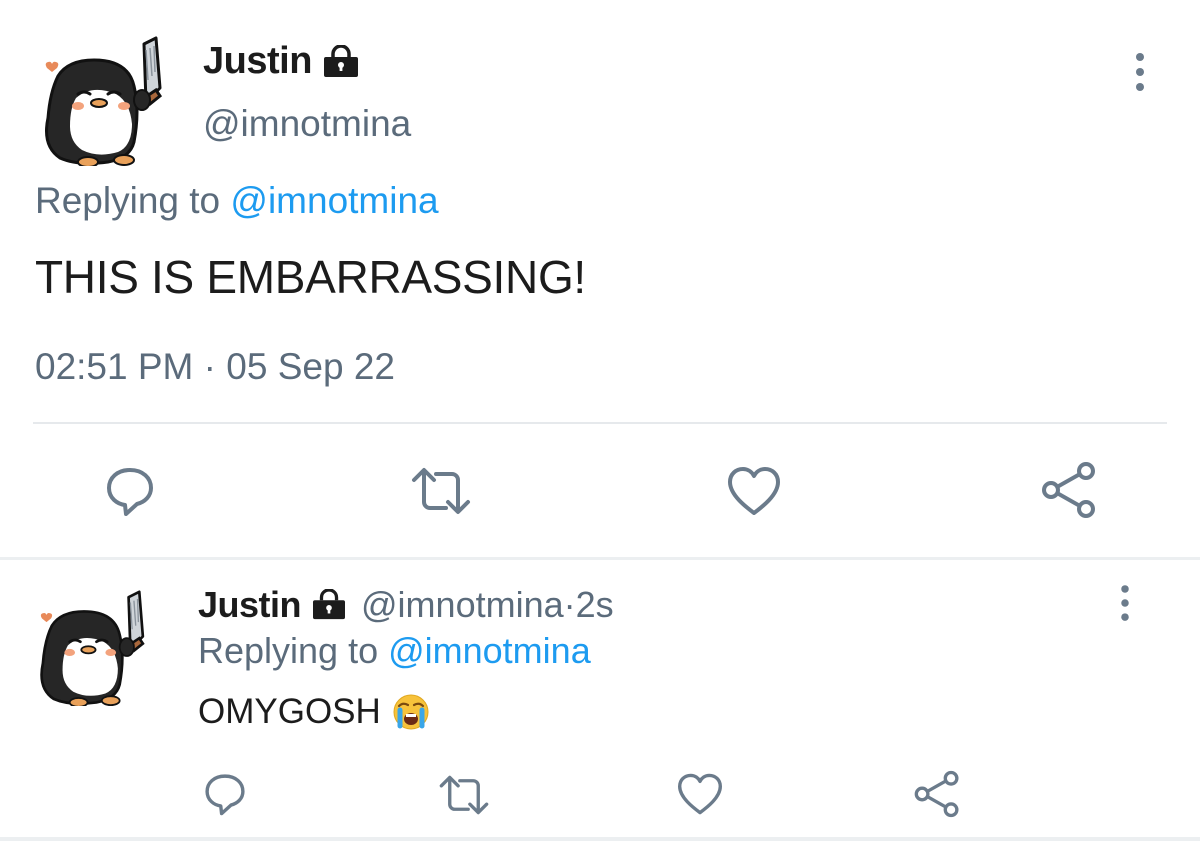 Image resolution: width=1200 pixels, height=841 pixels. What do you see at coordinates (594, 604) in the screenshot?
I see `tweet-age: 2s` at bounding box center [594, 604].